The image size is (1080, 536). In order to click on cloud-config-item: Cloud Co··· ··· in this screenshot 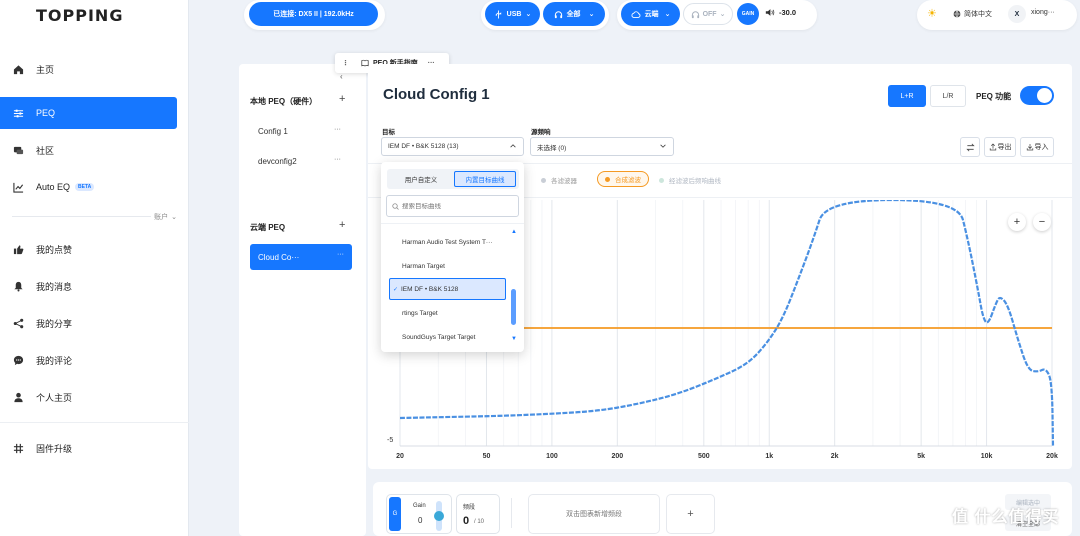, I will do `click(301, 257)`.